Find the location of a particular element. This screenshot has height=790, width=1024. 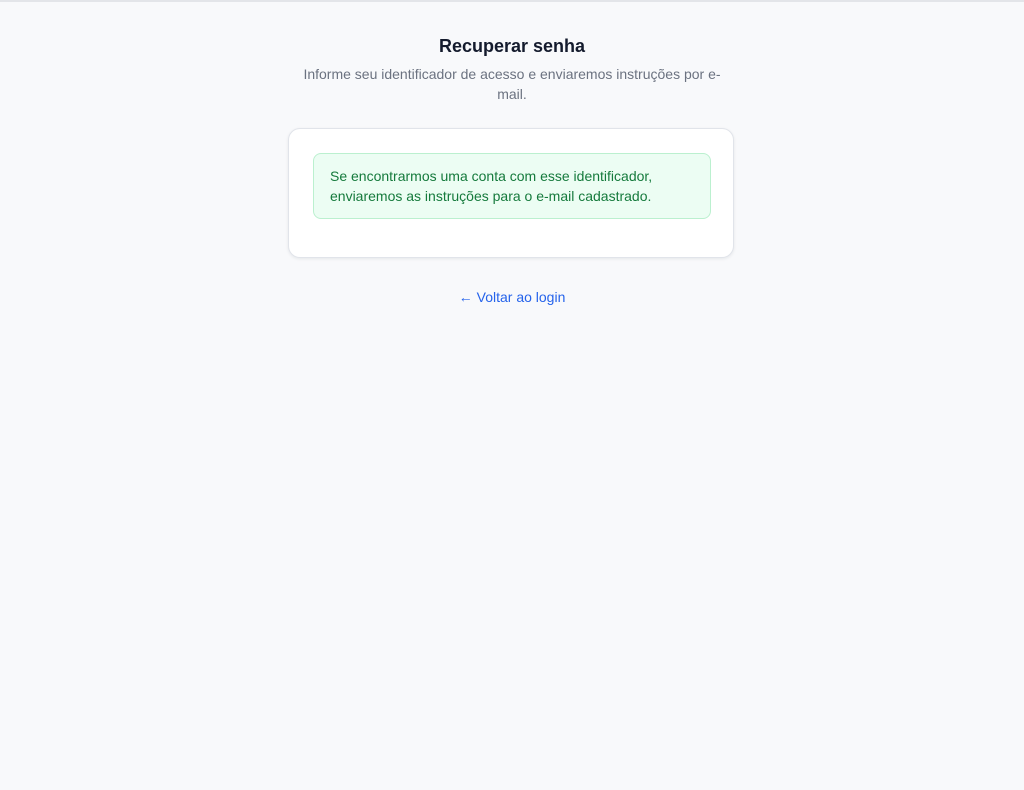

back-to-login-link: ← Voltar ao login is located at coordinates (512, 297).